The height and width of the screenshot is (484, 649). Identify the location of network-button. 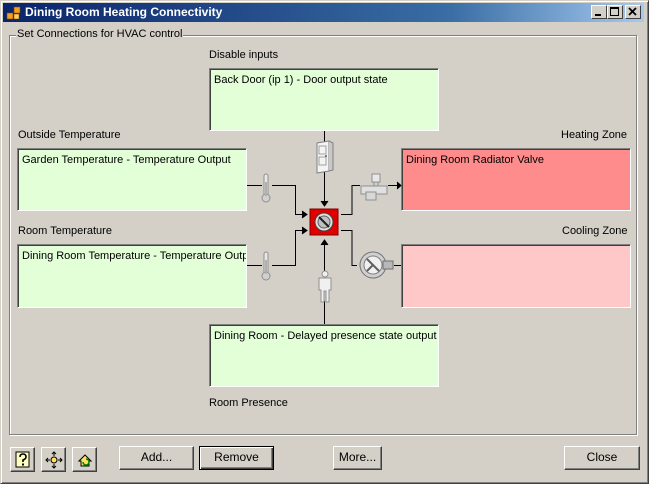
(53, 459).